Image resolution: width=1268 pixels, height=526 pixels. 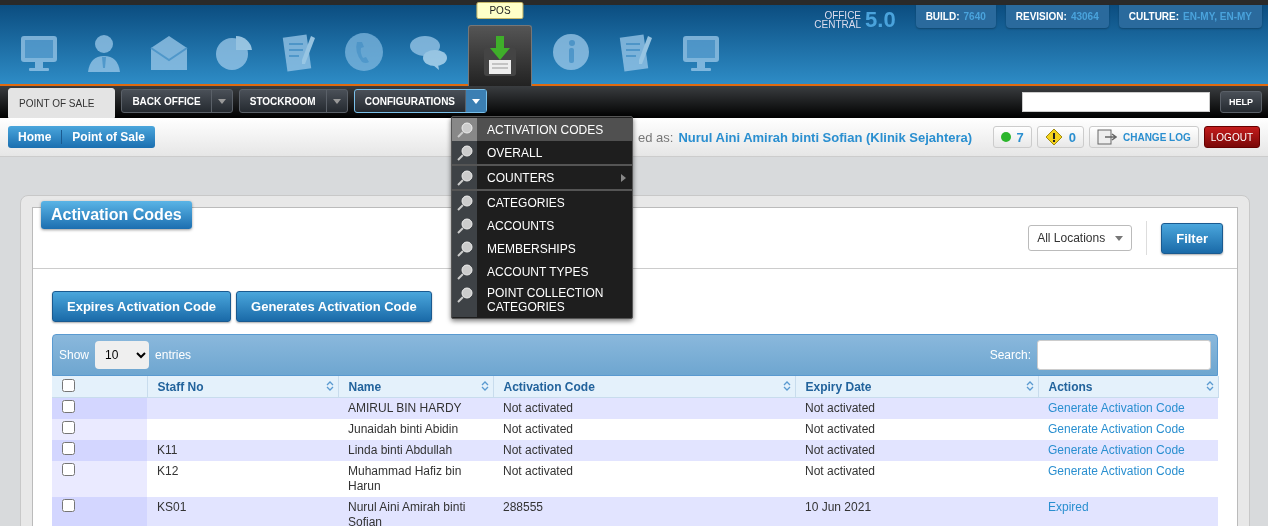 I want to click on warning-icon, so click(x=1053, y=137).